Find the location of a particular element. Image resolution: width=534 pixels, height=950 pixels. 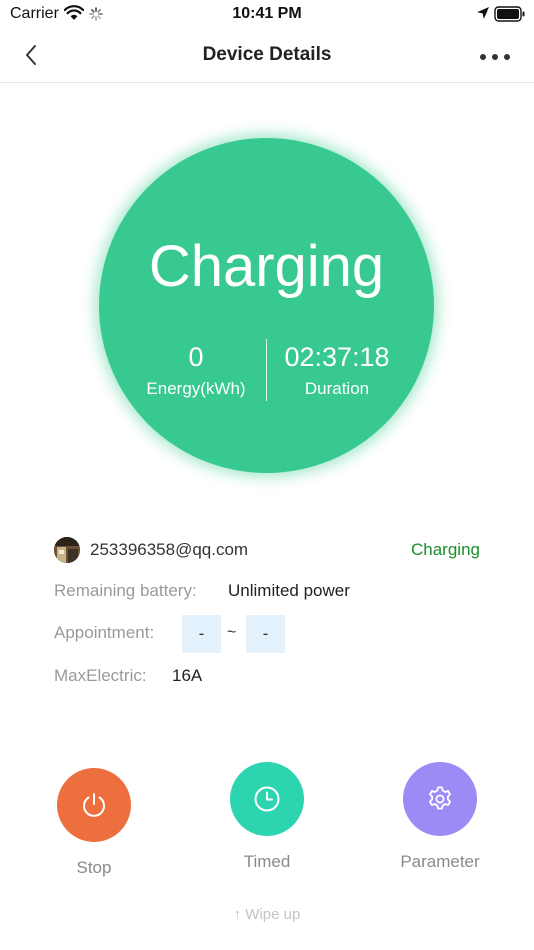

parameter-button-circle is located at coordinates (440, 799).